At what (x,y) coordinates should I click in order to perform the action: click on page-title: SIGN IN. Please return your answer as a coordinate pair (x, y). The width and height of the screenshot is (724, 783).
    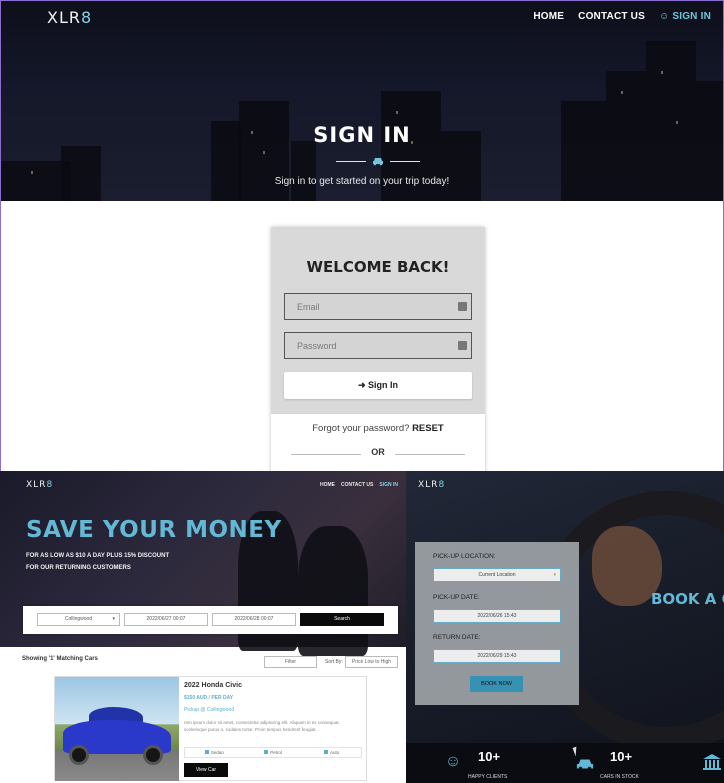
    Looking at the image, I should click on (362, 135).